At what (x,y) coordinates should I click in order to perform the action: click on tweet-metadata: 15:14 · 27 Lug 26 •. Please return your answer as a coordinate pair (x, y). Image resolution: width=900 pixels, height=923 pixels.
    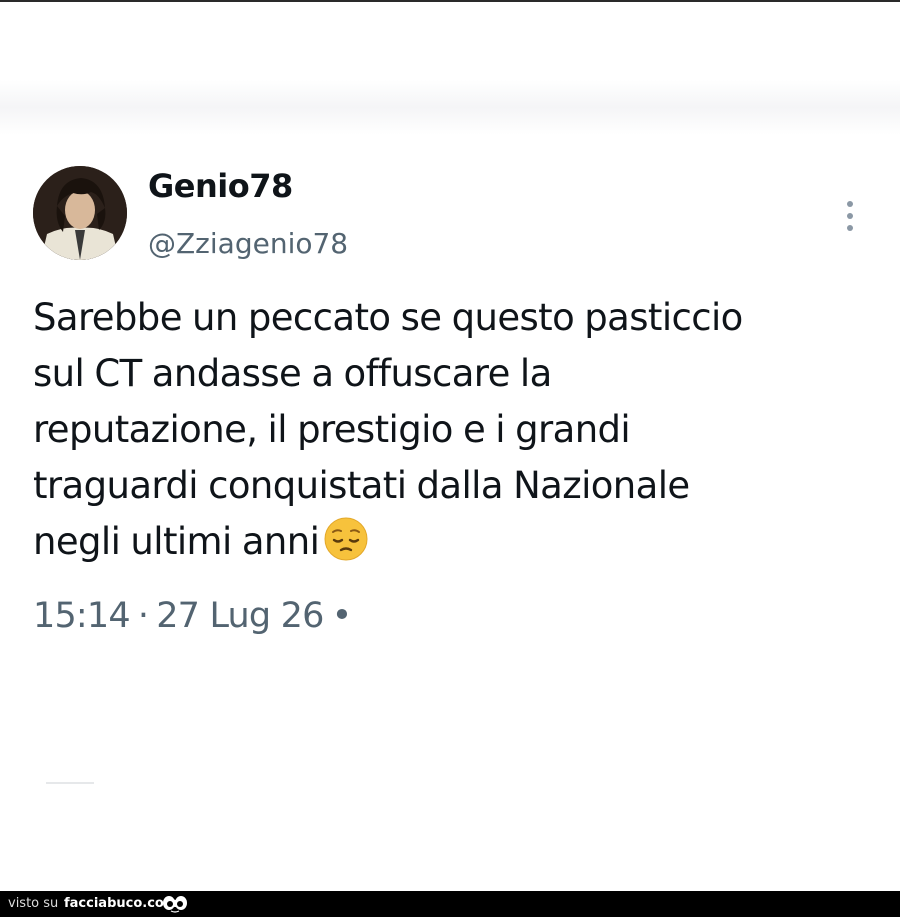
    Looking at the image, I should click on (196, 616).